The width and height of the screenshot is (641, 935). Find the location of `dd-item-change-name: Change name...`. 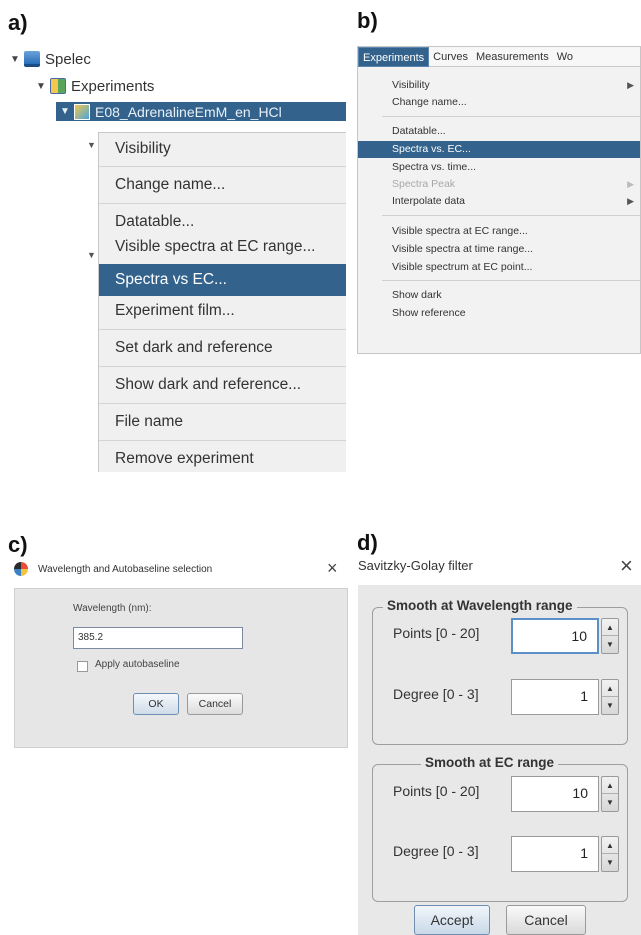

dd-item-change-name: Change name... is located at coordinates (499, 102).